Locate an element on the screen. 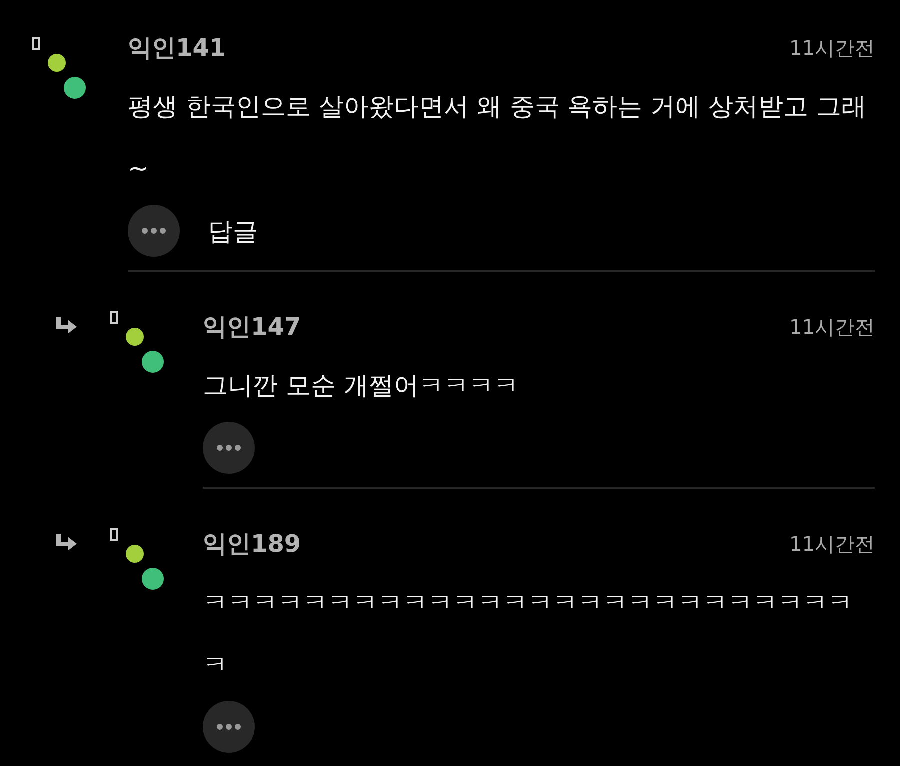 This screenshot has height=766, width=900. comment-text: 평생 한국인으로 살아왔다면서 왜 중국 욕하는 거에 상처받고 그래~ is located at coordinates (498, 138).